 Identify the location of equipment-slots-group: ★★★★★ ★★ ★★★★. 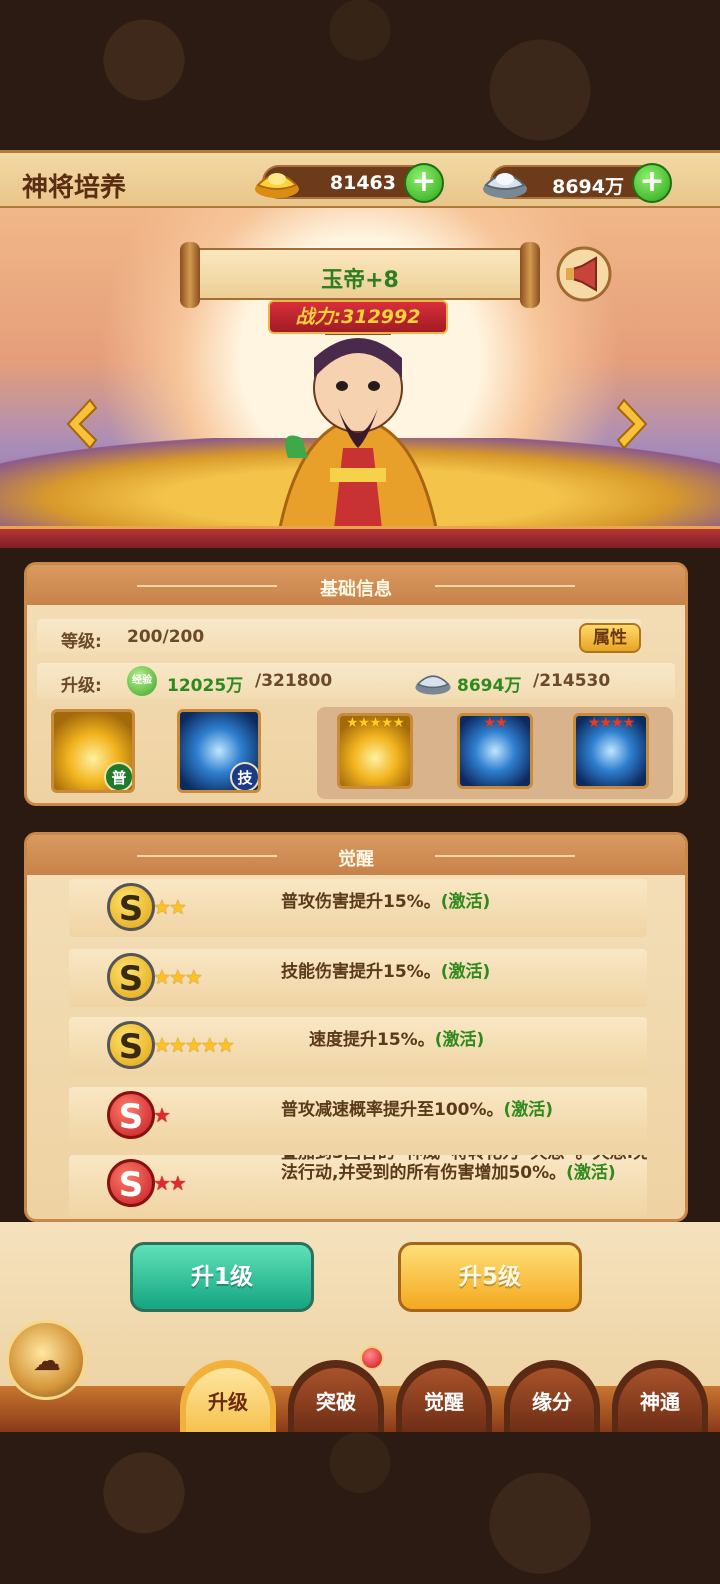
(495, 753).